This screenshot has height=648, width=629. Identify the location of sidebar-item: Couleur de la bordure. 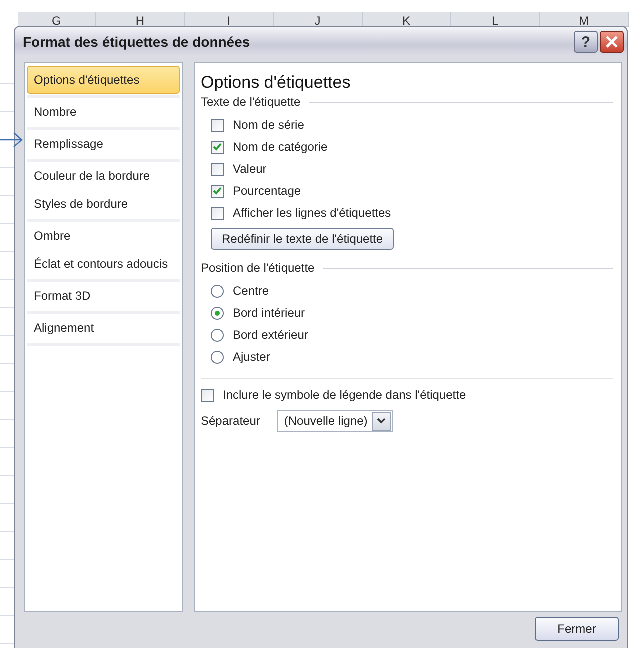
(103, 176).